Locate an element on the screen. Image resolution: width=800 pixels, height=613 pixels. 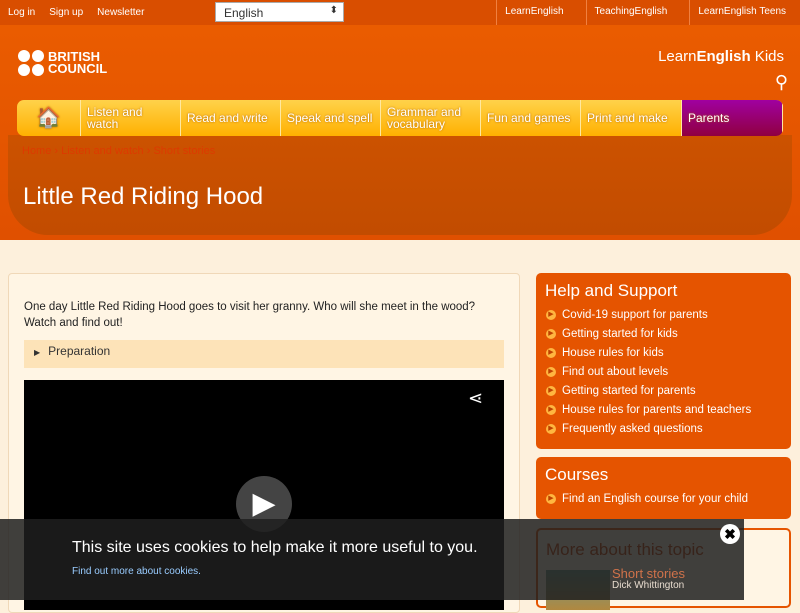
search-icon: ⚲ is located at coordinates (781, 82).